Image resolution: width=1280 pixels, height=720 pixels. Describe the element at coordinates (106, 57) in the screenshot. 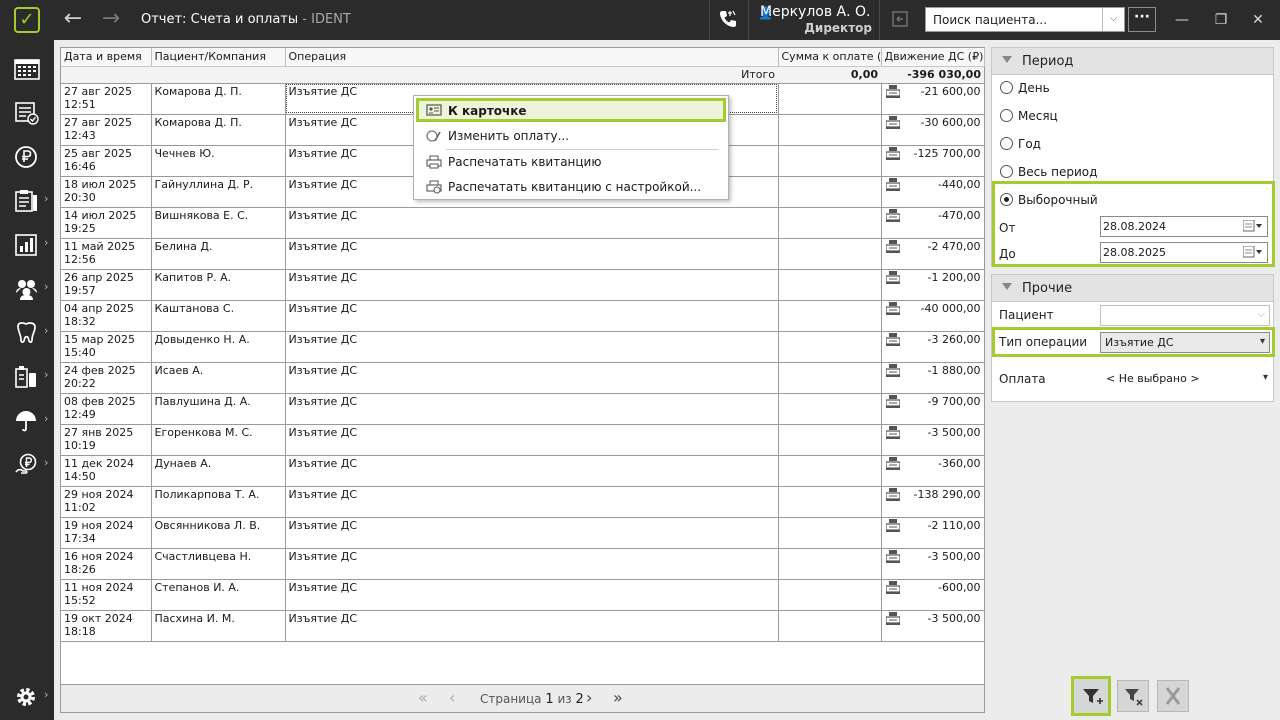

I see `column-header-date: Дата и время` at that location.